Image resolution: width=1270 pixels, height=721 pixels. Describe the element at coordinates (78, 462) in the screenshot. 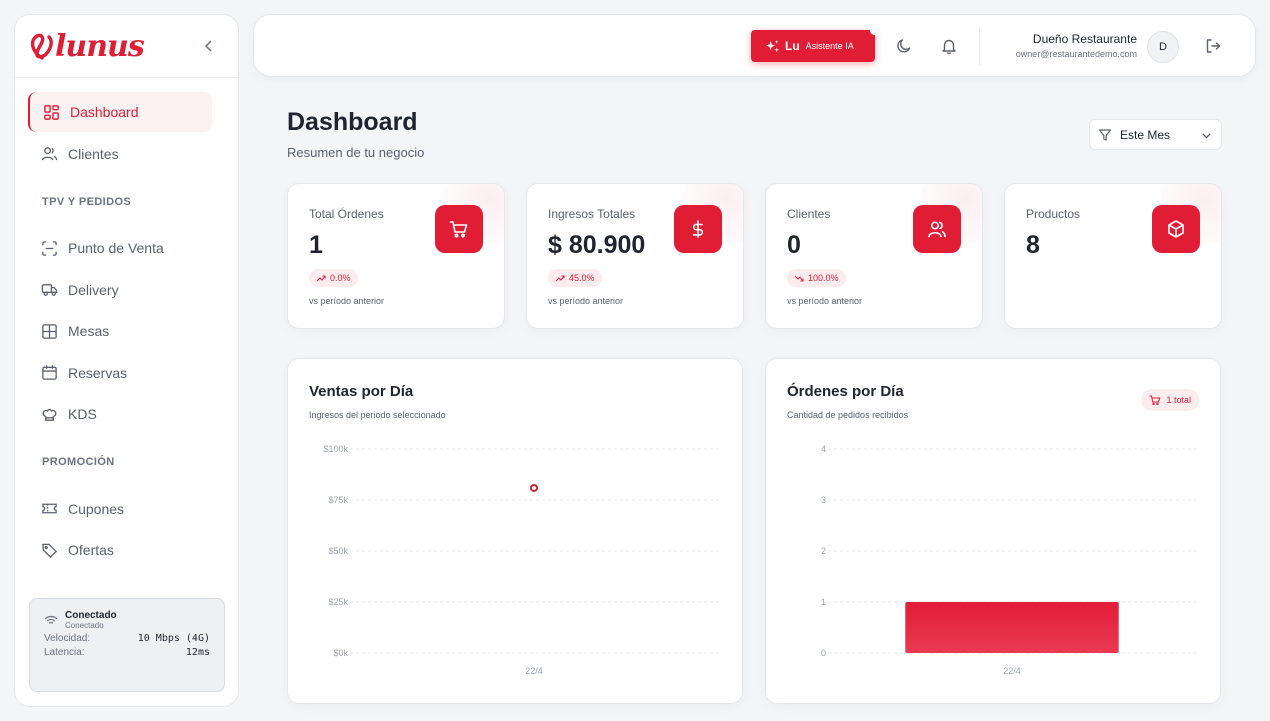

I see `section-label-promocion: PROMOCIÓN` at that location.